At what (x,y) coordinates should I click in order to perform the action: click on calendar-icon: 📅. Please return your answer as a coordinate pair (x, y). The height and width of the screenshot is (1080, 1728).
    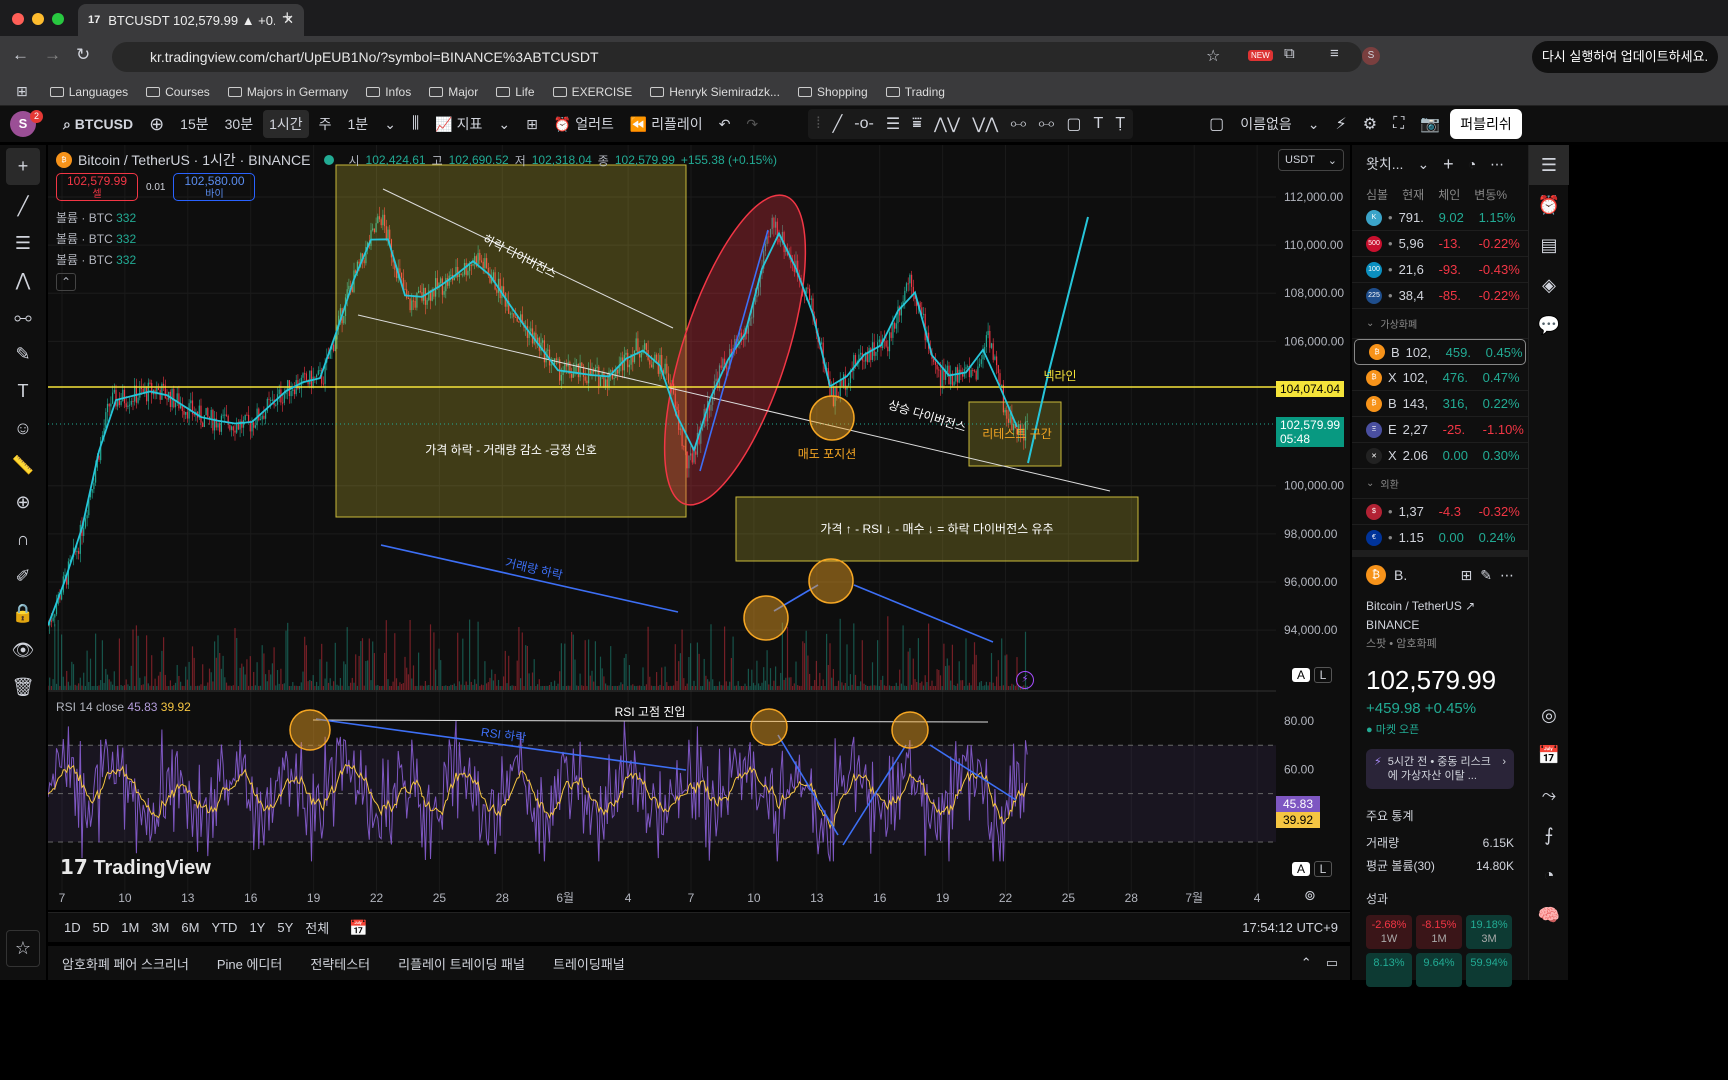
    Looking at the image, I should click on (1549, 755).